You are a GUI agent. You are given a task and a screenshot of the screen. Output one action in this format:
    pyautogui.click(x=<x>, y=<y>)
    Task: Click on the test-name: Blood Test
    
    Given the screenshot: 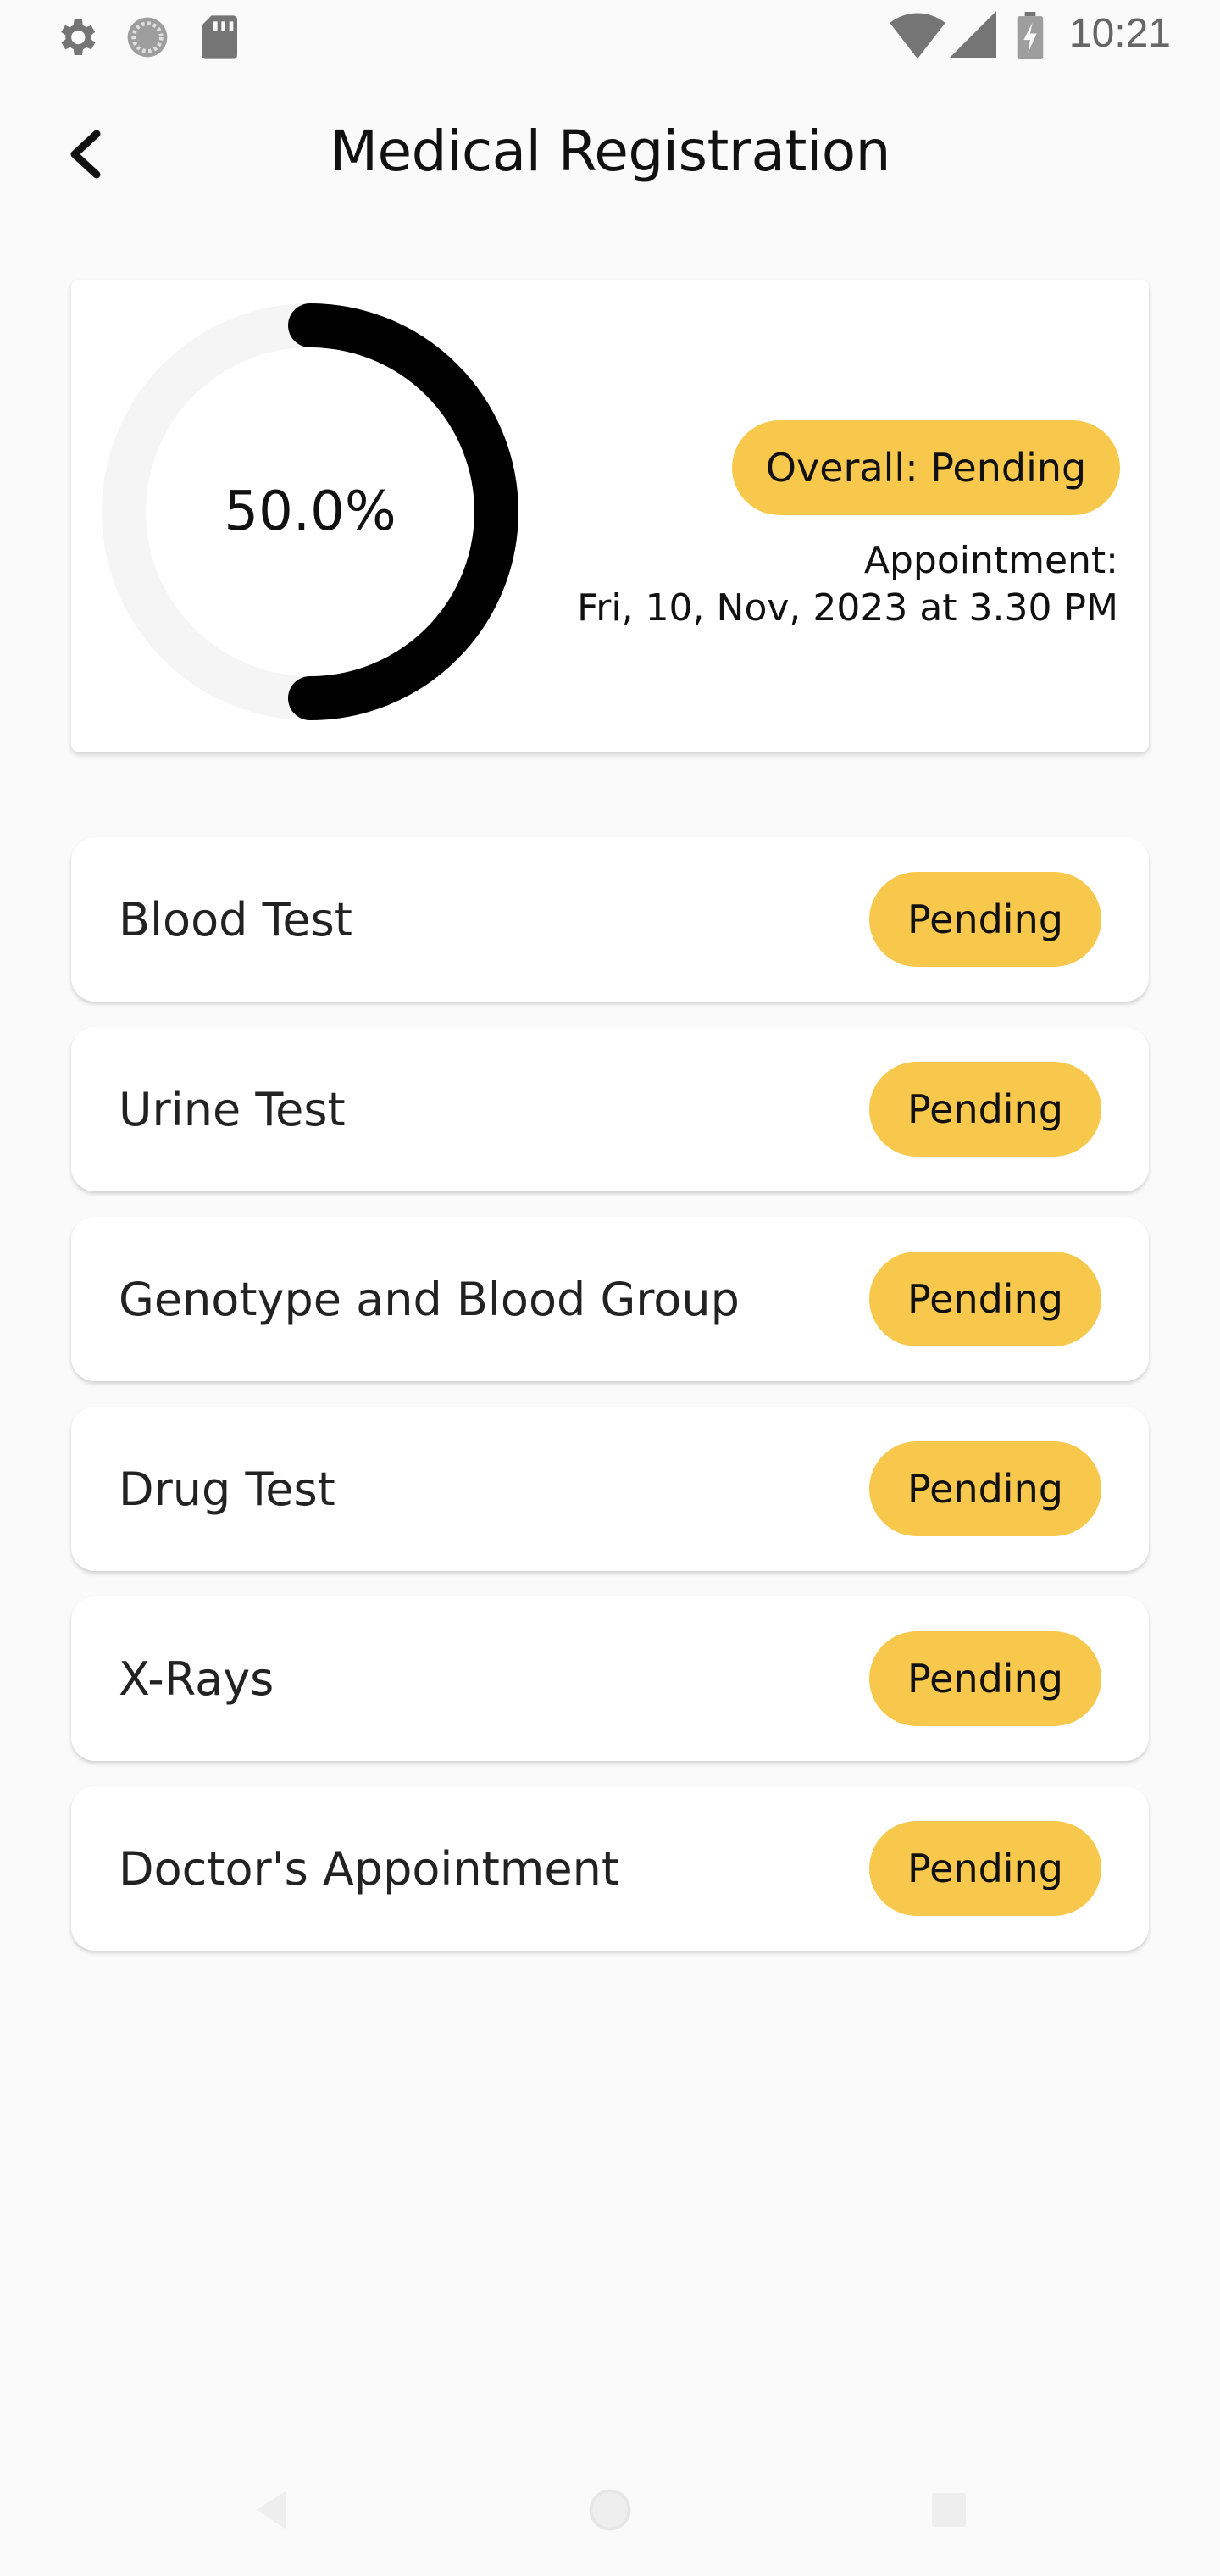 What is the action you would take?
    pyautogui.click(x=235, y=919)
    